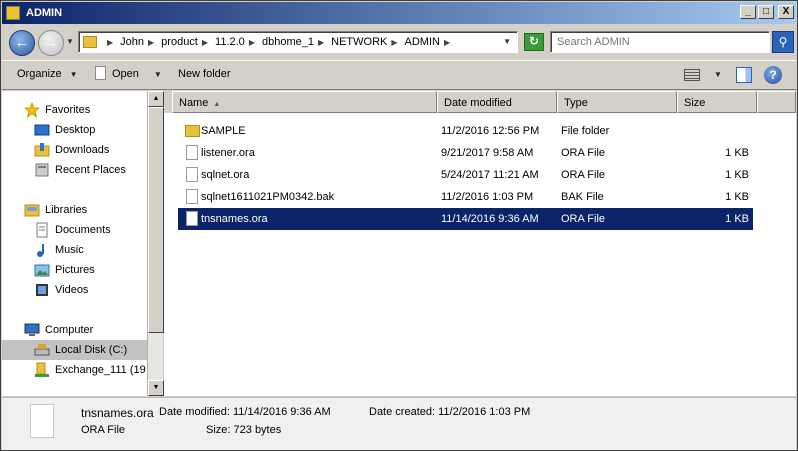 This screenshot has width=798, height=451. What do you see at coordinates (42, 270) in the screenshot?
I see `pictures-icon` at bounding box center [42, 270].